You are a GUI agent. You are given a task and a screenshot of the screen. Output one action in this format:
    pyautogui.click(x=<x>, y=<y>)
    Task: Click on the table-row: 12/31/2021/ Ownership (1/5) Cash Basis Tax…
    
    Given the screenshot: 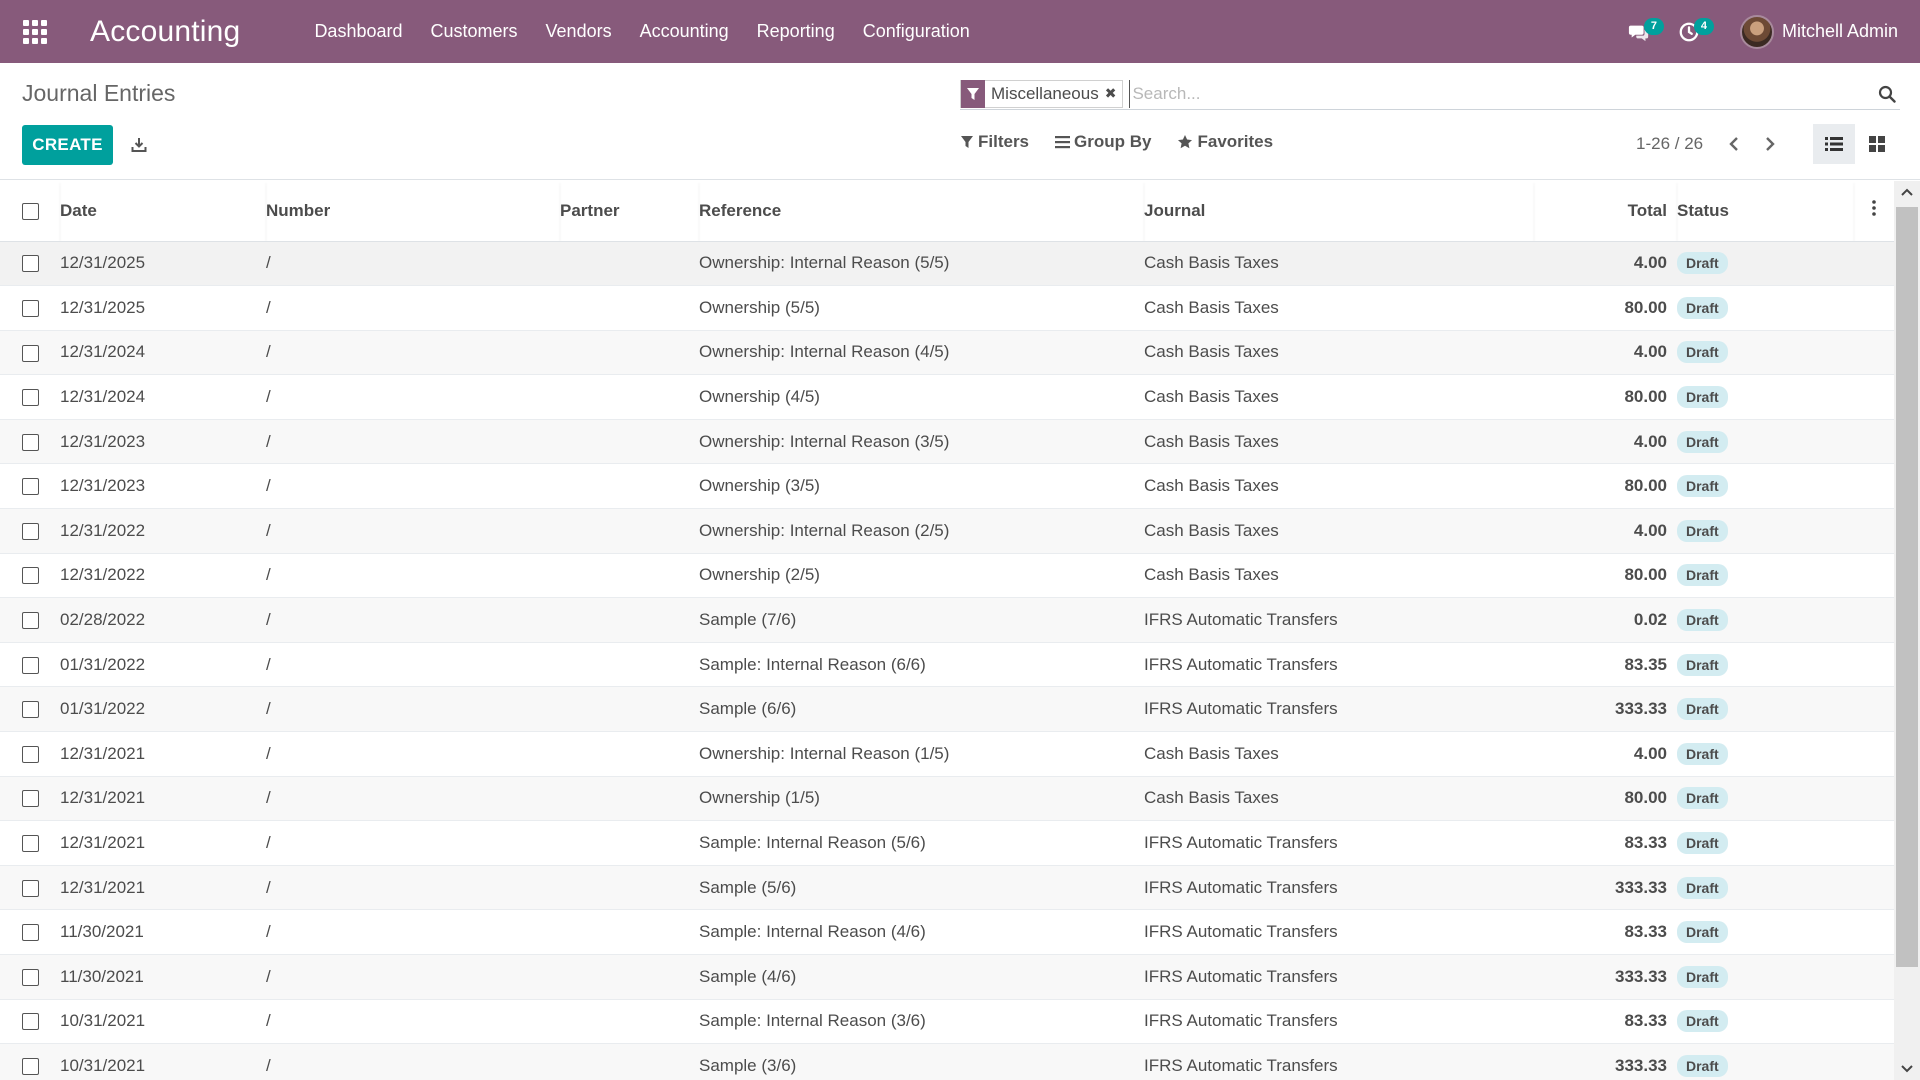 What is the action you would take?
    pyautogui.click(x=947, y=799)
    